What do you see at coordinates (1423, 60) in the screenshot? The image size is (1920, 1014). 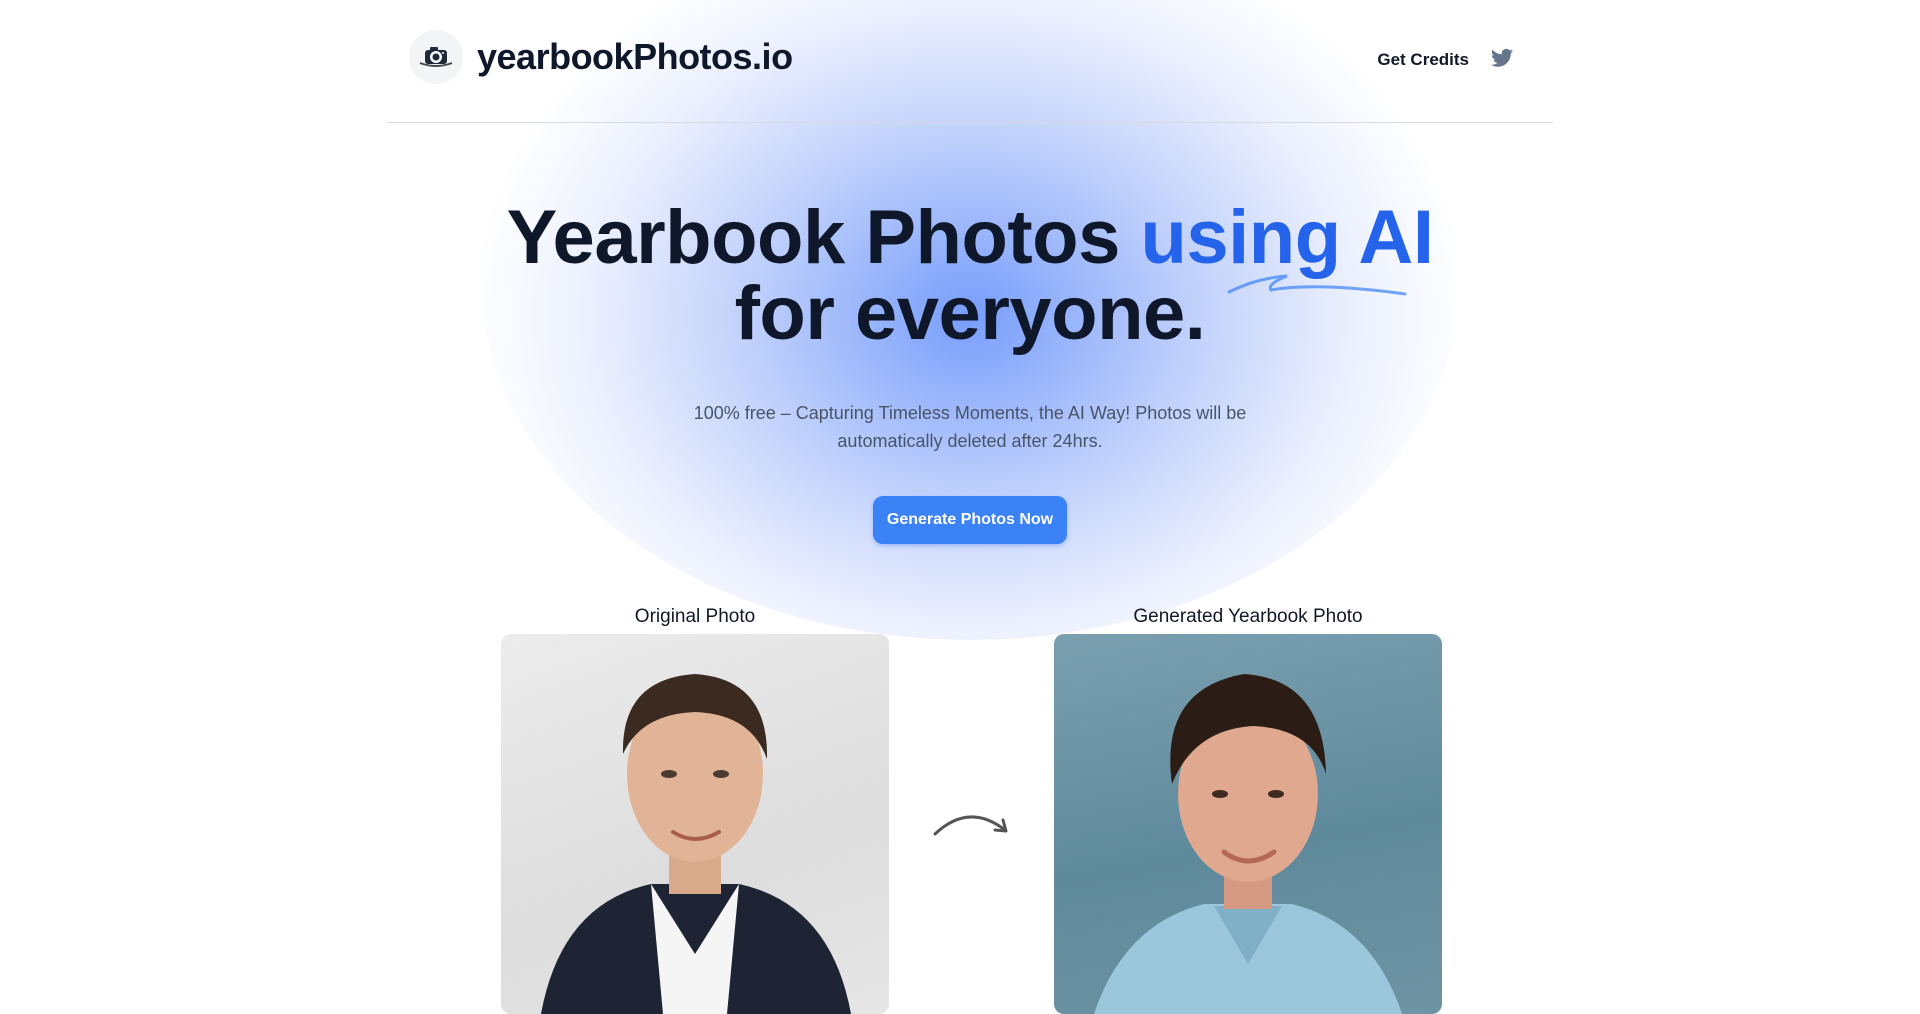 I see `get-credits-link: Get Credits` at bounding box center [1423, 60].